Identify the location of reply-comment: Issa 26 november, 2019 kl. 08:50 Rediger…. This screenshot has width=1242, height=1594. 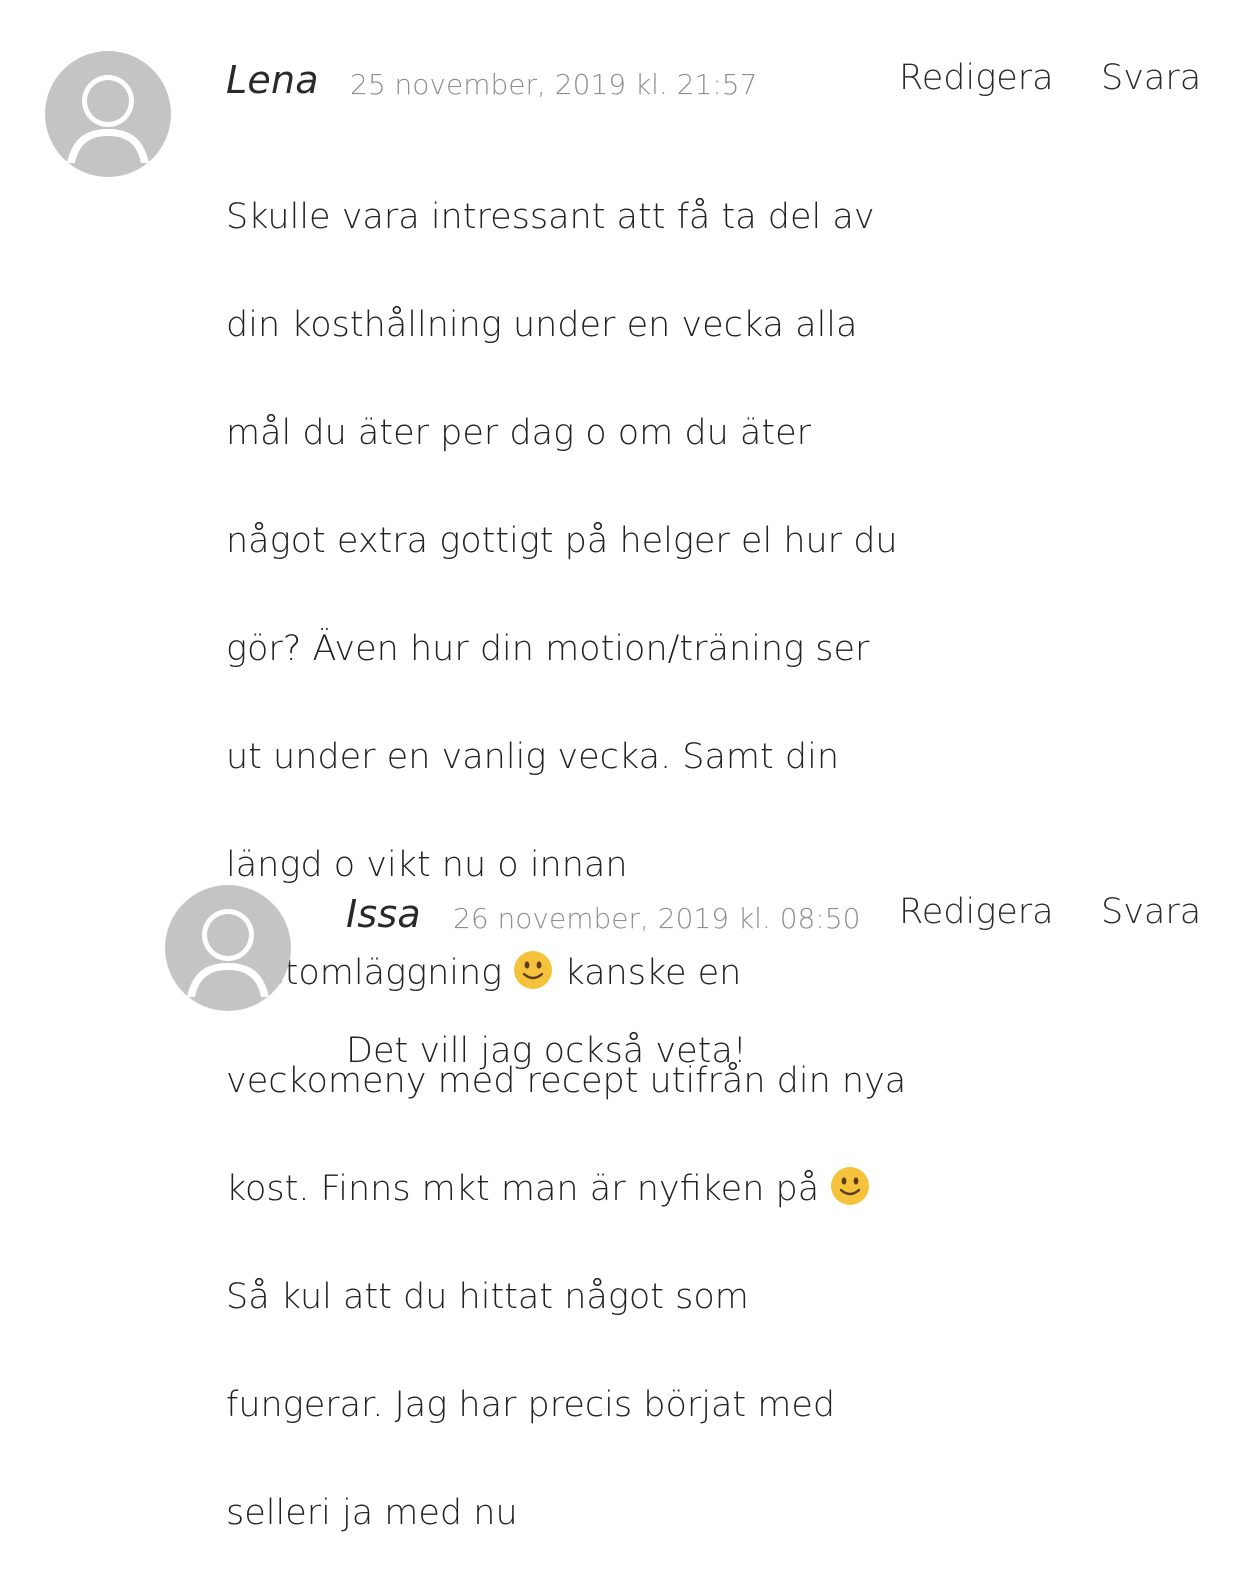
(621, 965).